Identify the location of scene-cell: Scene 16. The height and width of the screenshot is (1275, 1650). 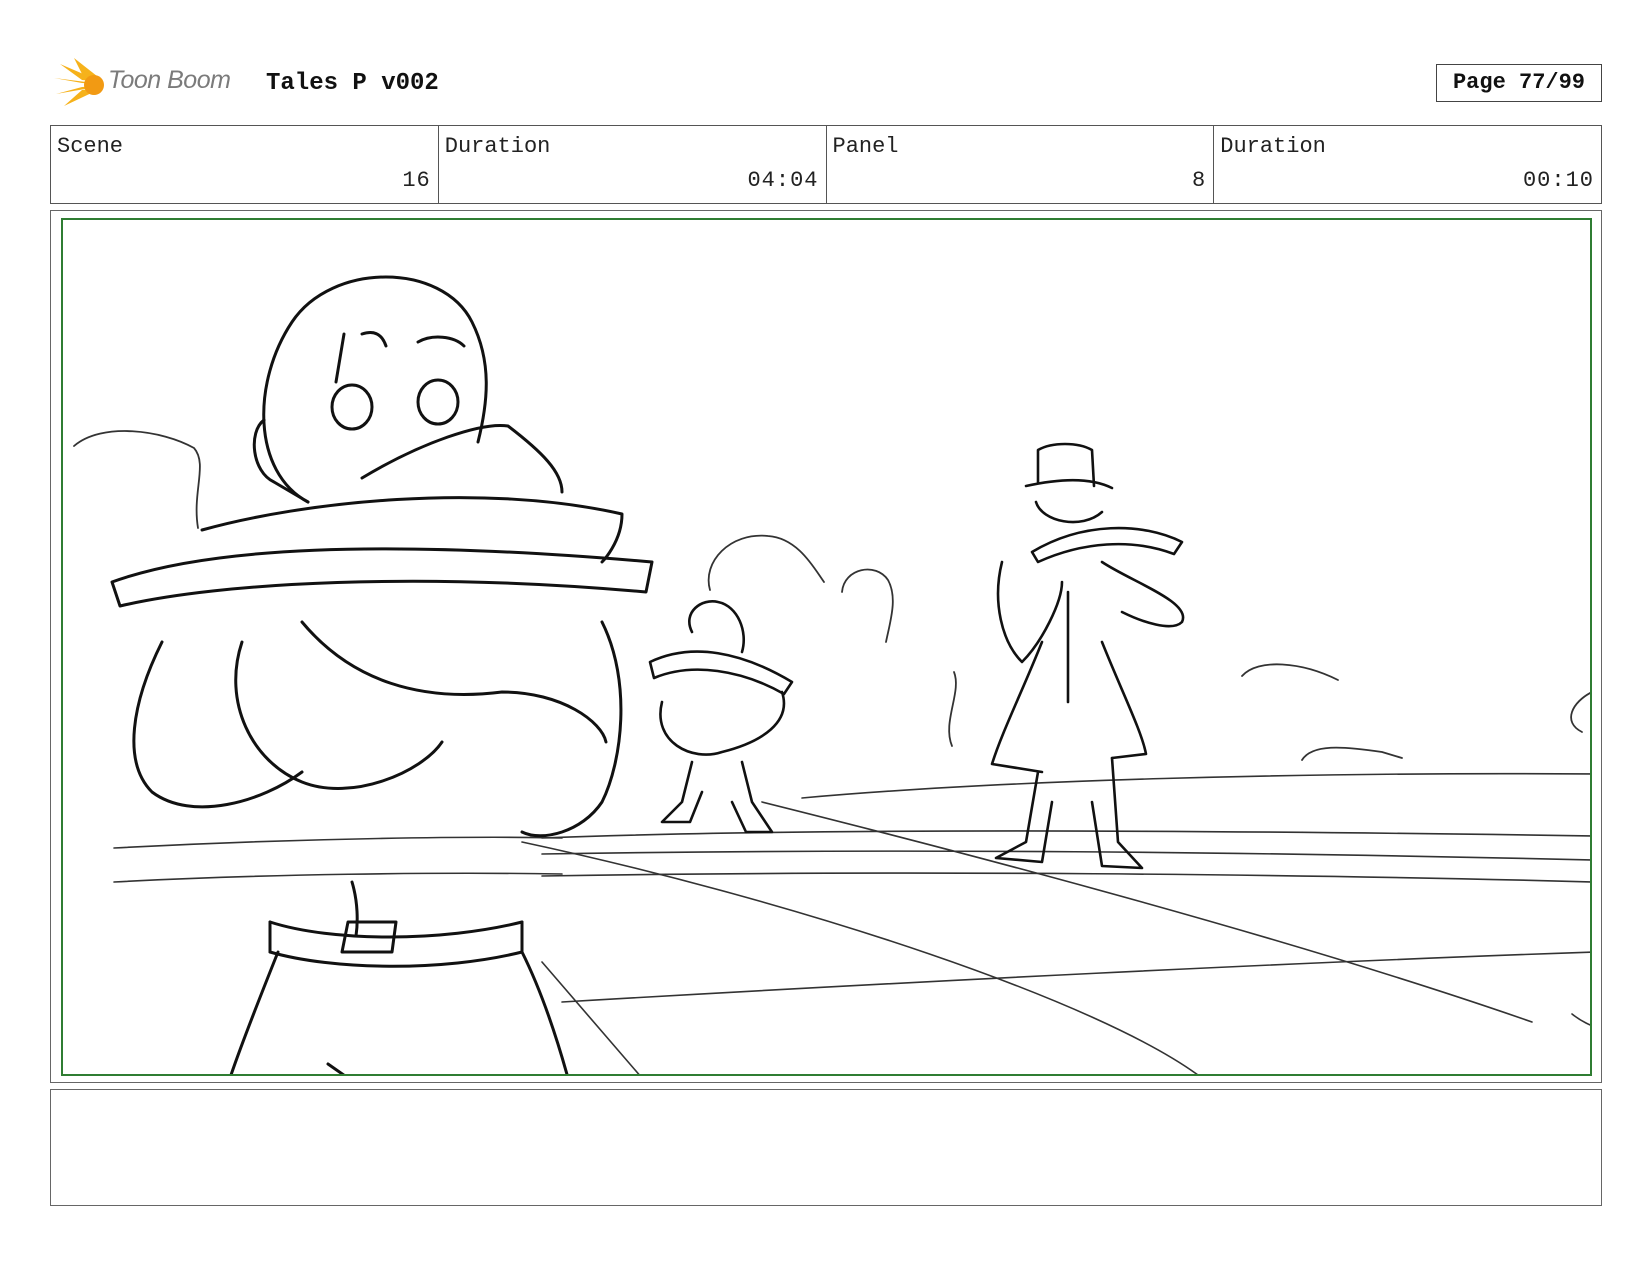
(245, 164).